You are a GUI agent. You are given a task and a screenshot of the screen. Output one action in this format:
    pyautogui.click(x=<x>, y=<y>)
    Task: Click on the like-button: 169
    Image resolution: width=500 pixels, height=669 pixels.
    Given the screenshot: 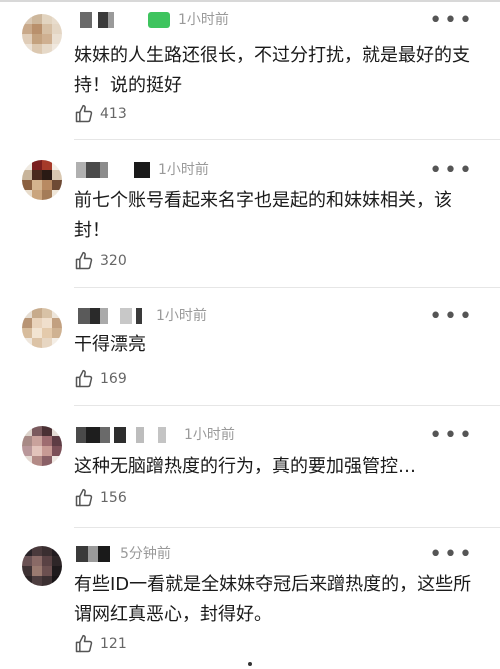 What is the action you would take?
    pyautogui.click(x=100, y=379)
    